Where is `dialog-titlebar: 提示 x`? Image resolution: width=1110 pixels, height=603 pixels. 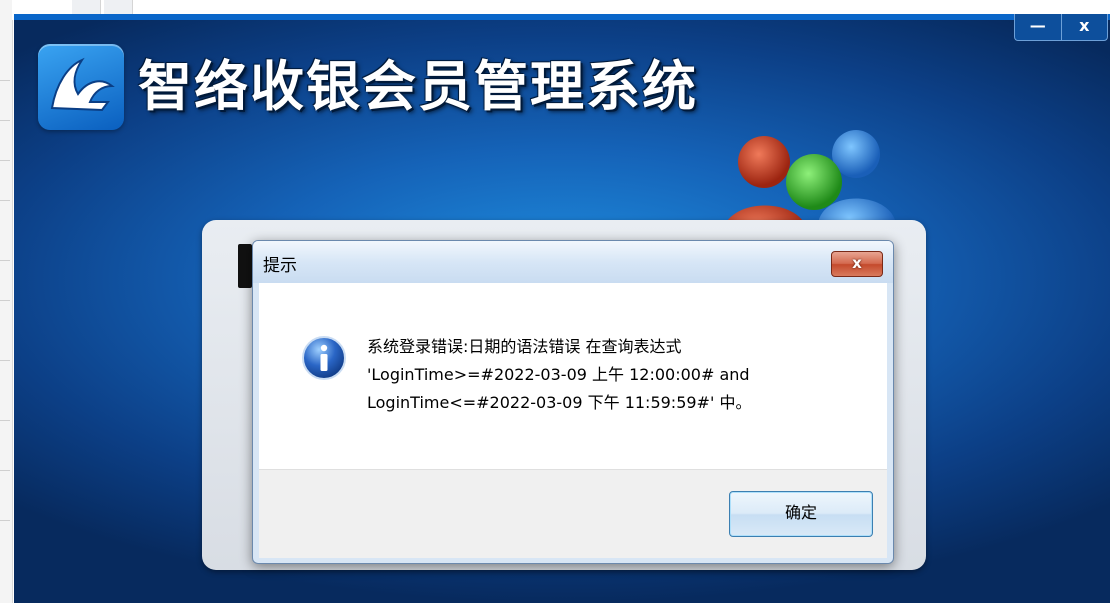 dialog-titlebar: 提示 x is located at coordinates (573, 262).